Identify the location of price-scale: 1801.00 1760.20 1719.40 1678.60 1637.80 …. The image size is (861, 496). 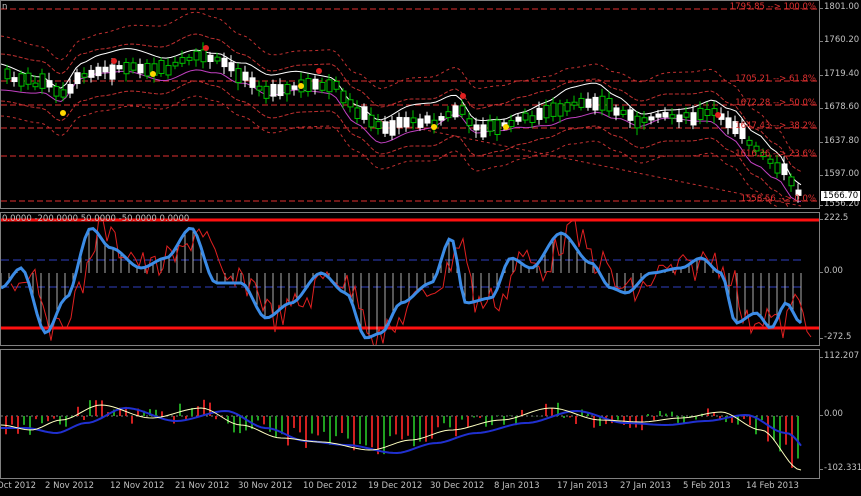
(840, 240).